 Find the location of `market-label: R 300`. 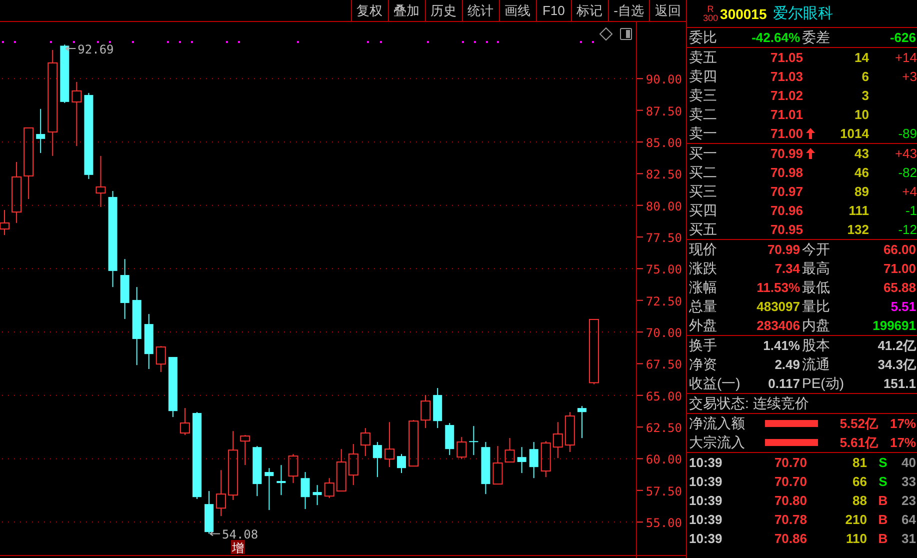

market-label: R 300 is located at coordinates (710, 13).